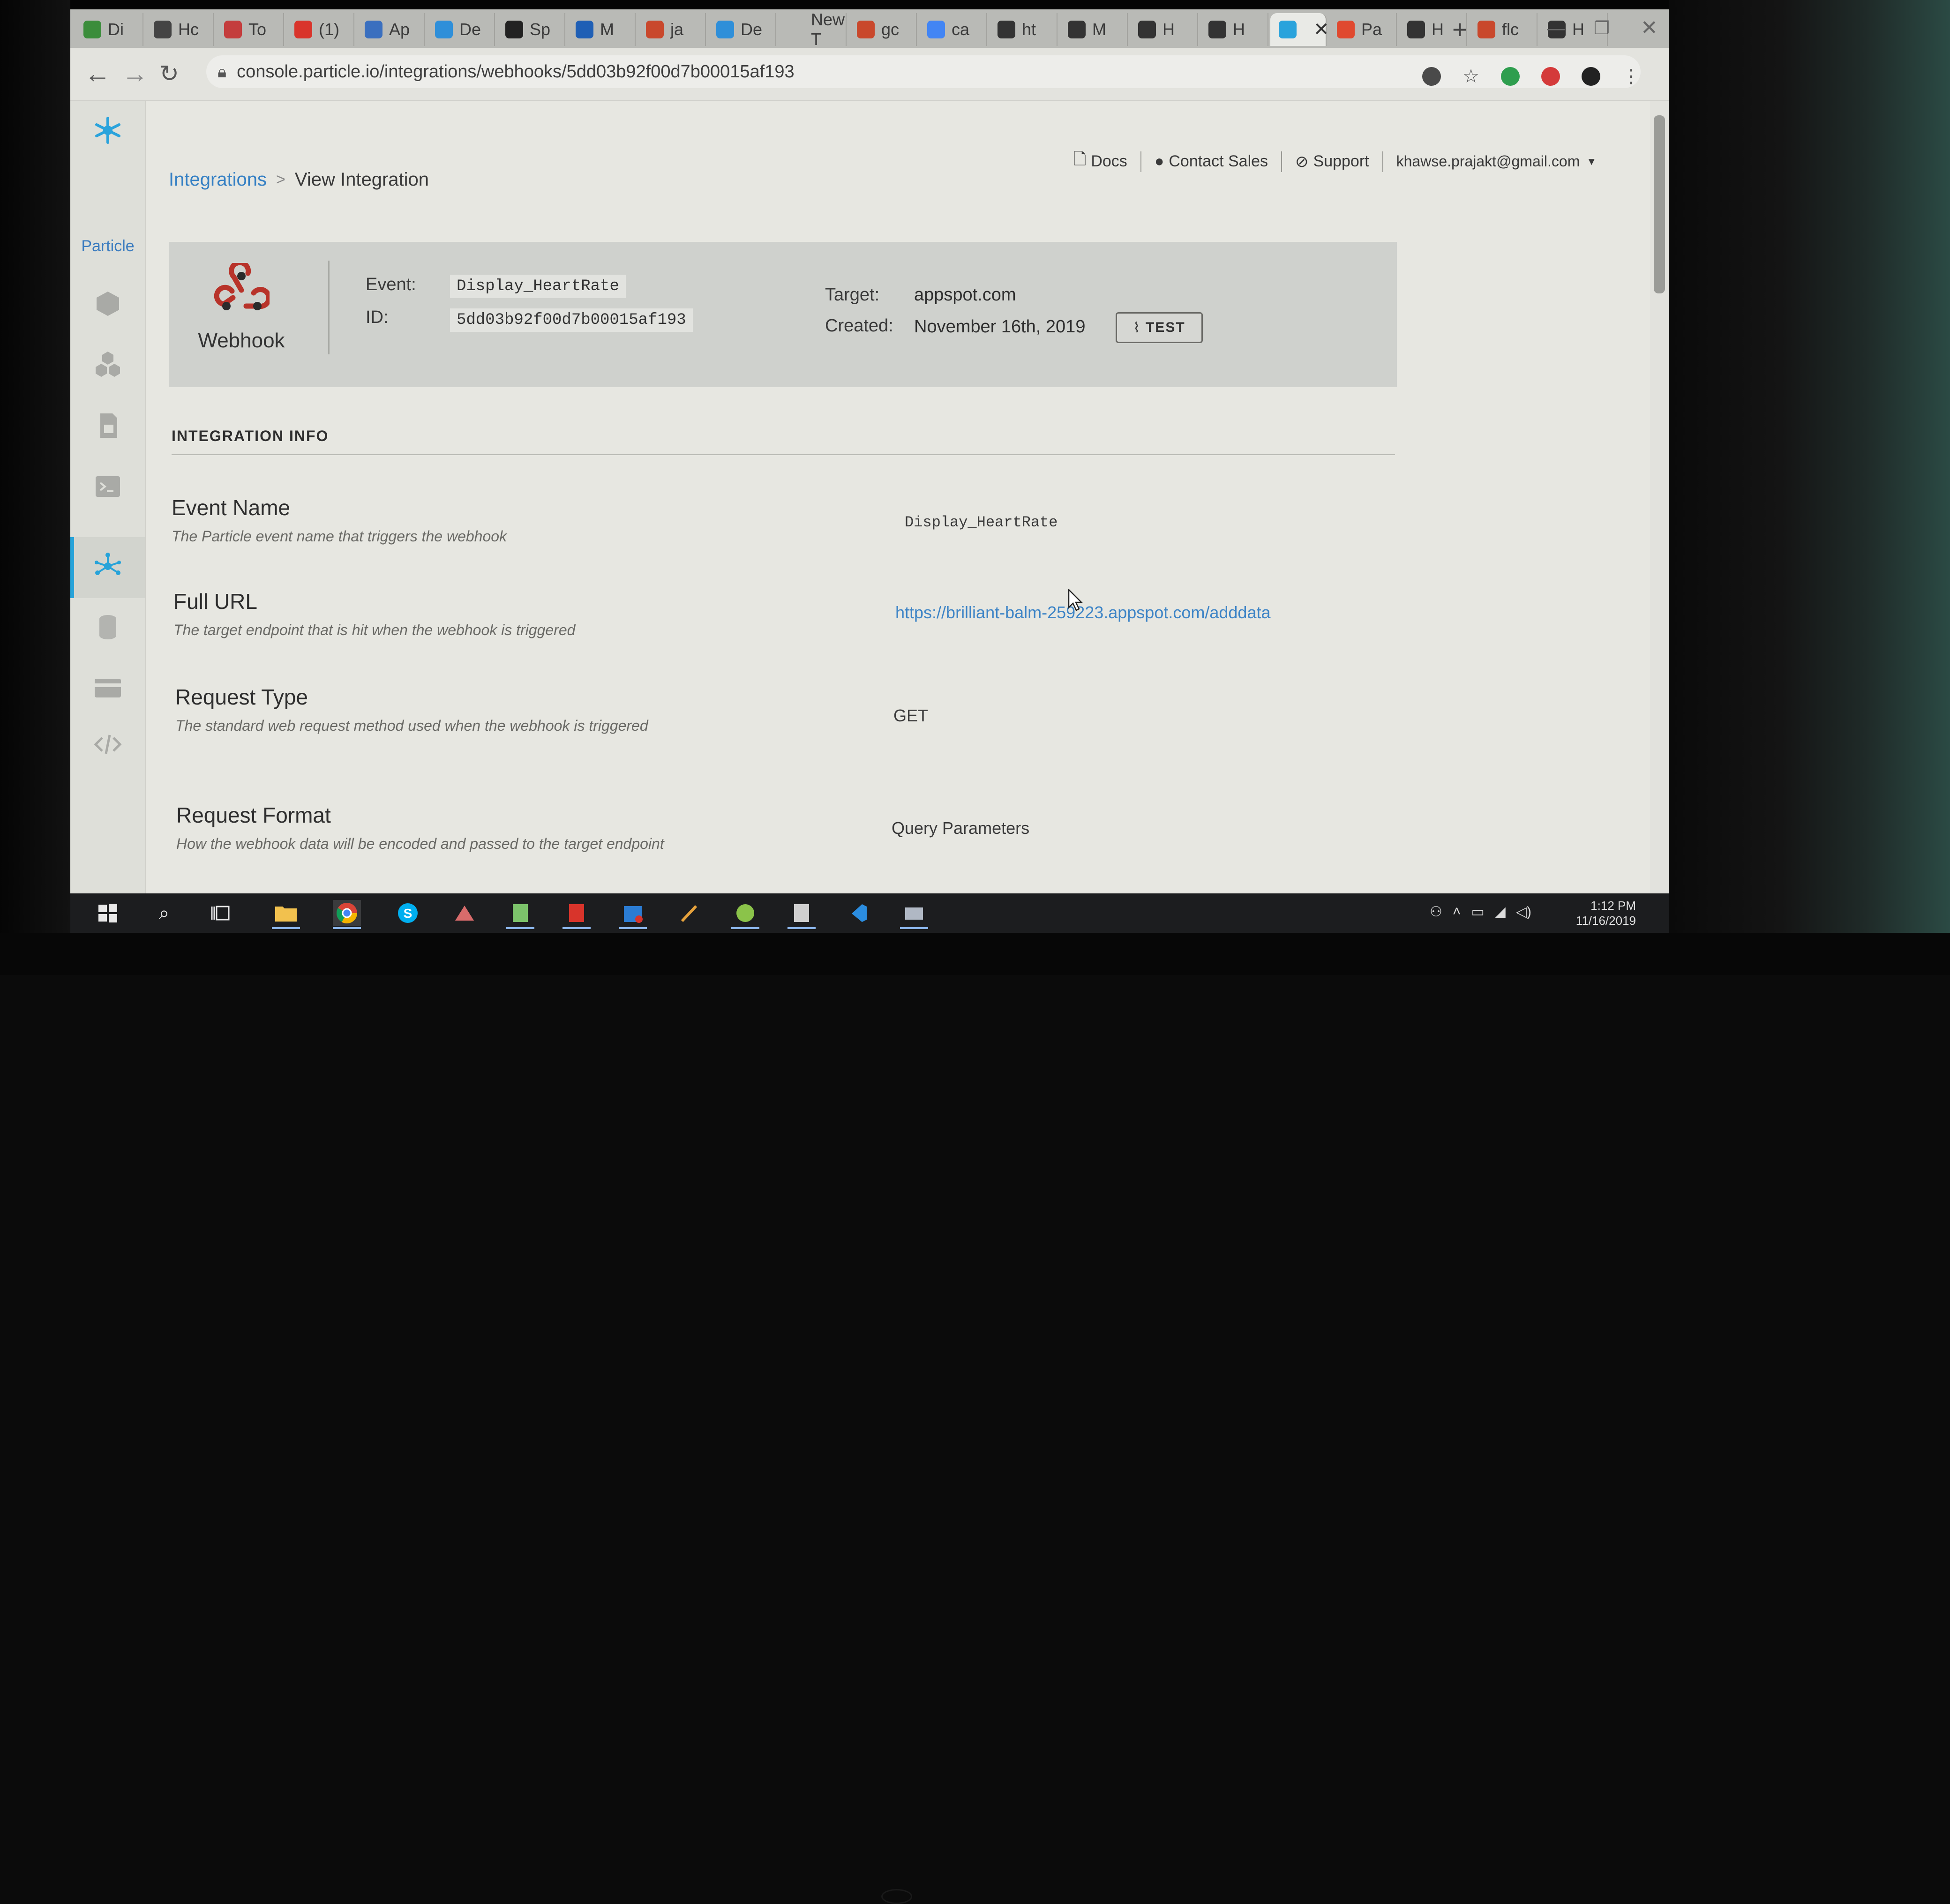 The image size is (1950, 1904). Describe the element at coordinates (1649, 28) in the screenshot. I see `window-close-button: ✕` at that location.